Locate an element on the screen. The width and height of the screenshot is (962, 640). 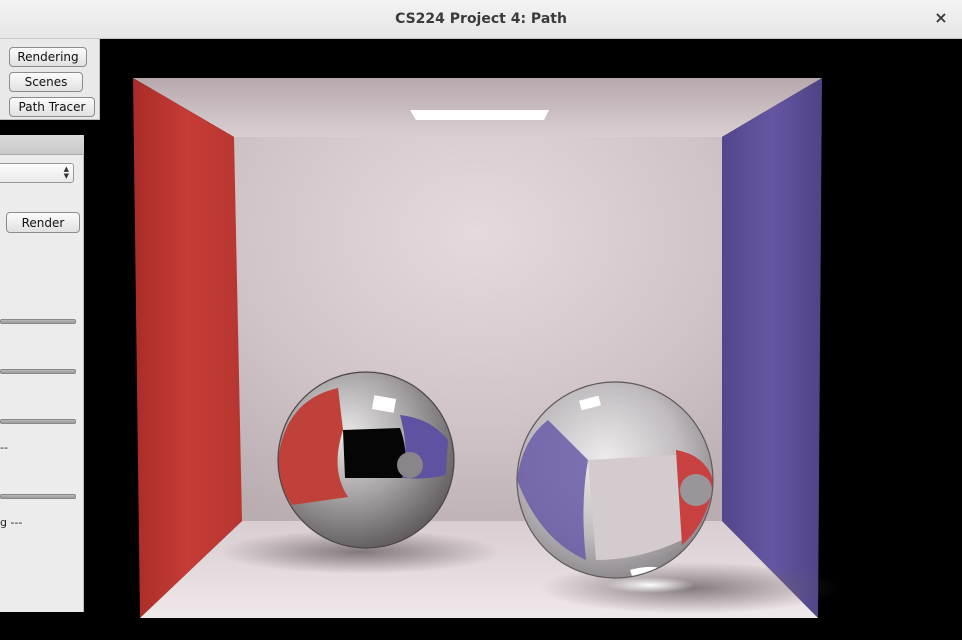
render-button: Render is located at coordinates (43, 222).